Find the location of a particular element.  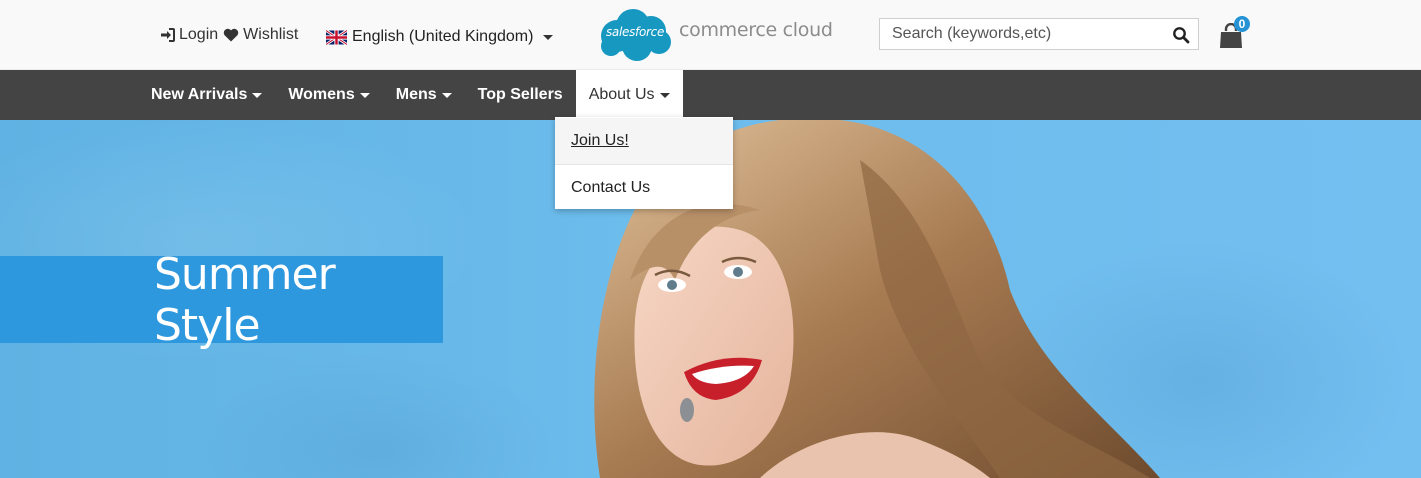

logo-cloud-text: salesforce is located at coordinates (635, 32).